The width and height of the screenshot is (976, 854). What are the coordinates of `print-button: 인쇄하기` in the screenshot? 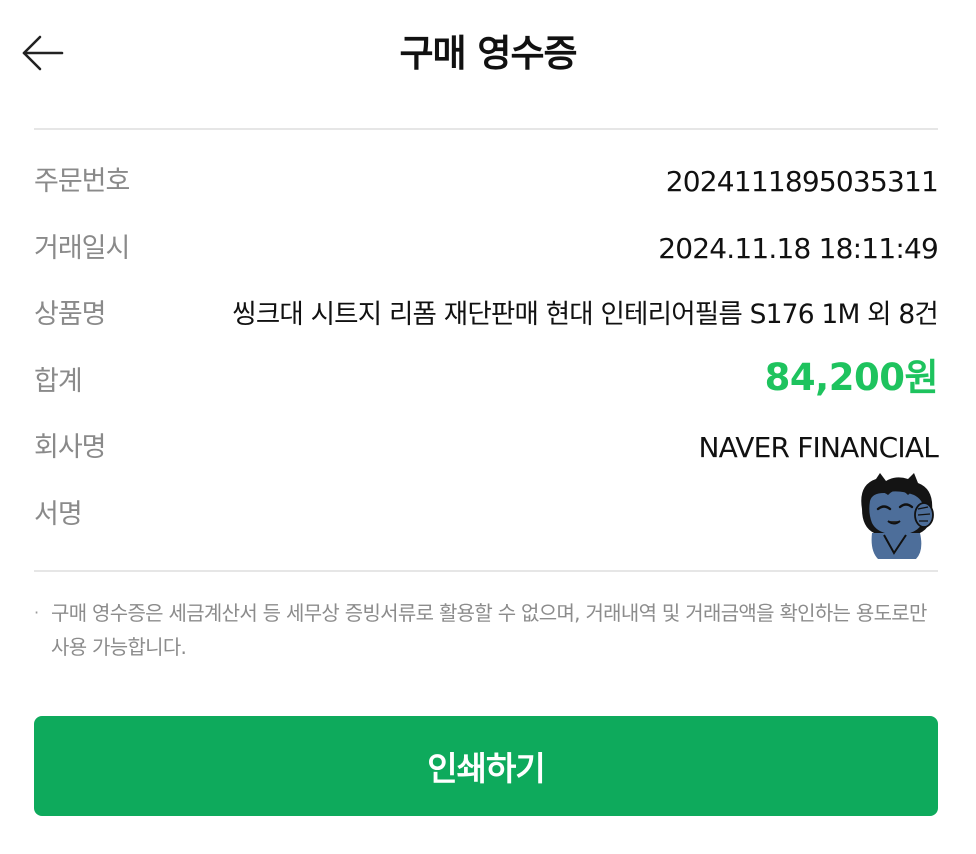 It's located at (486, 766).